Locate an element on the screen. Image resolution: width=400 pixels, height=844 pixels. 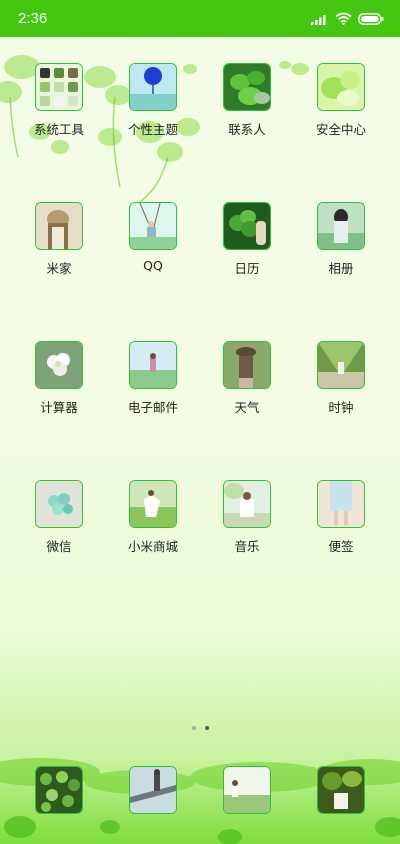
app-label: 米家 is located at coordinates (59, 268).